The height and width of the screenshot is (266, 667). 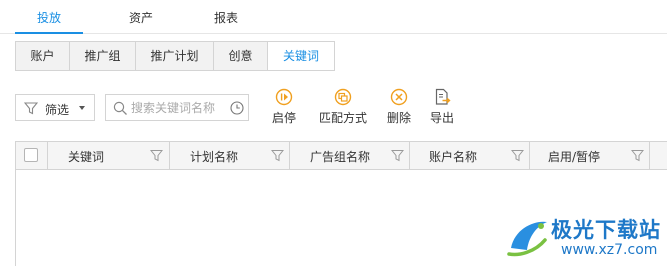 What do you see at coordinates (399, 97) in the screenshot?
I see `delete-icon` at bounding box center [399, 97].